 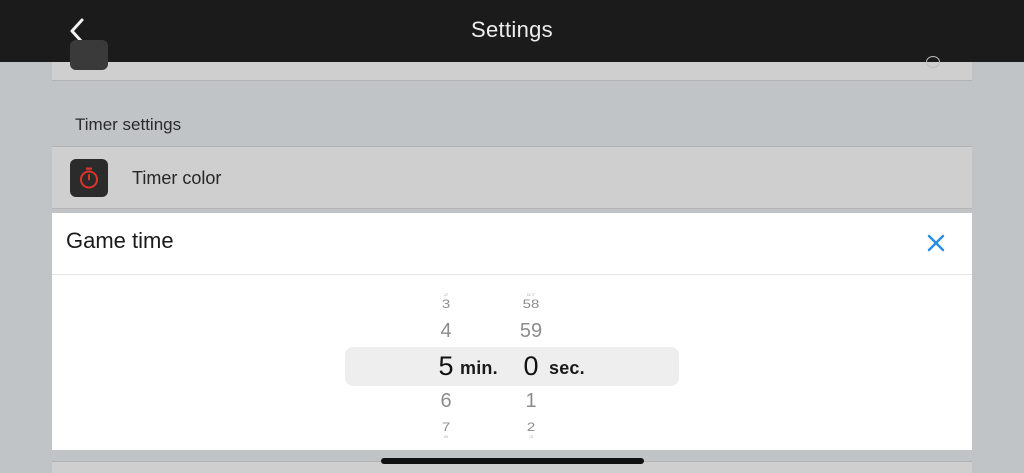 What do you see at coordinates (512, 461) in the screenshot?
I see `home-indicator` at bounding box center [512, 461].